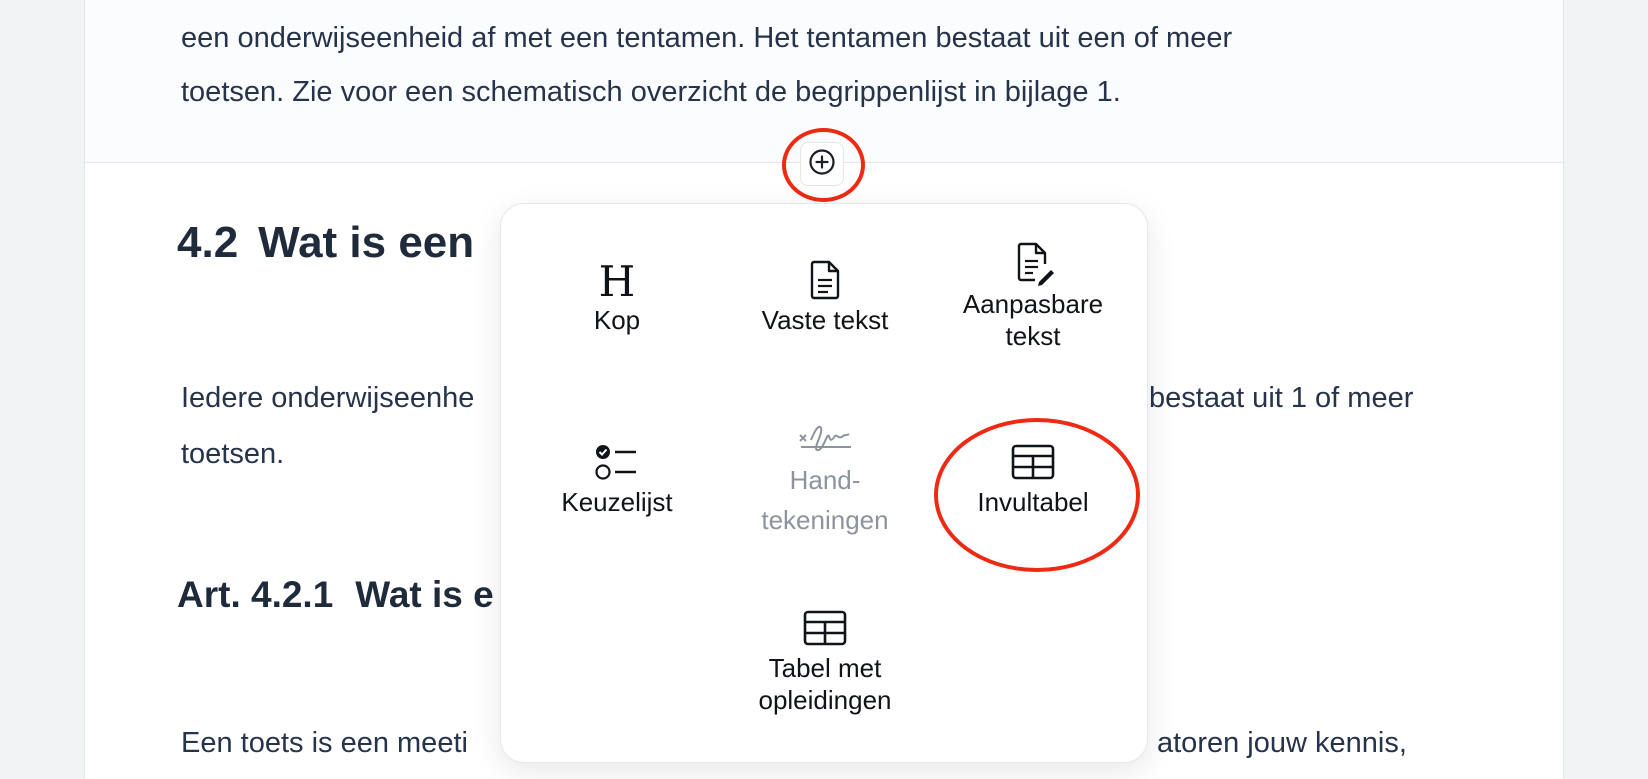  I want to click on menu-item-vaste-tekst: Vaste tekst, so click(825, 296).